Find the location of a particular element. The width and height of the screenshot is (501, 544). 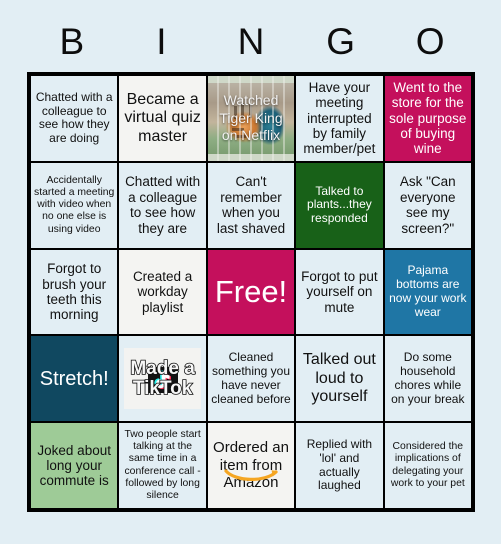

bingo-cell-label: Made a TikTok is located at coordinates (163, 378).